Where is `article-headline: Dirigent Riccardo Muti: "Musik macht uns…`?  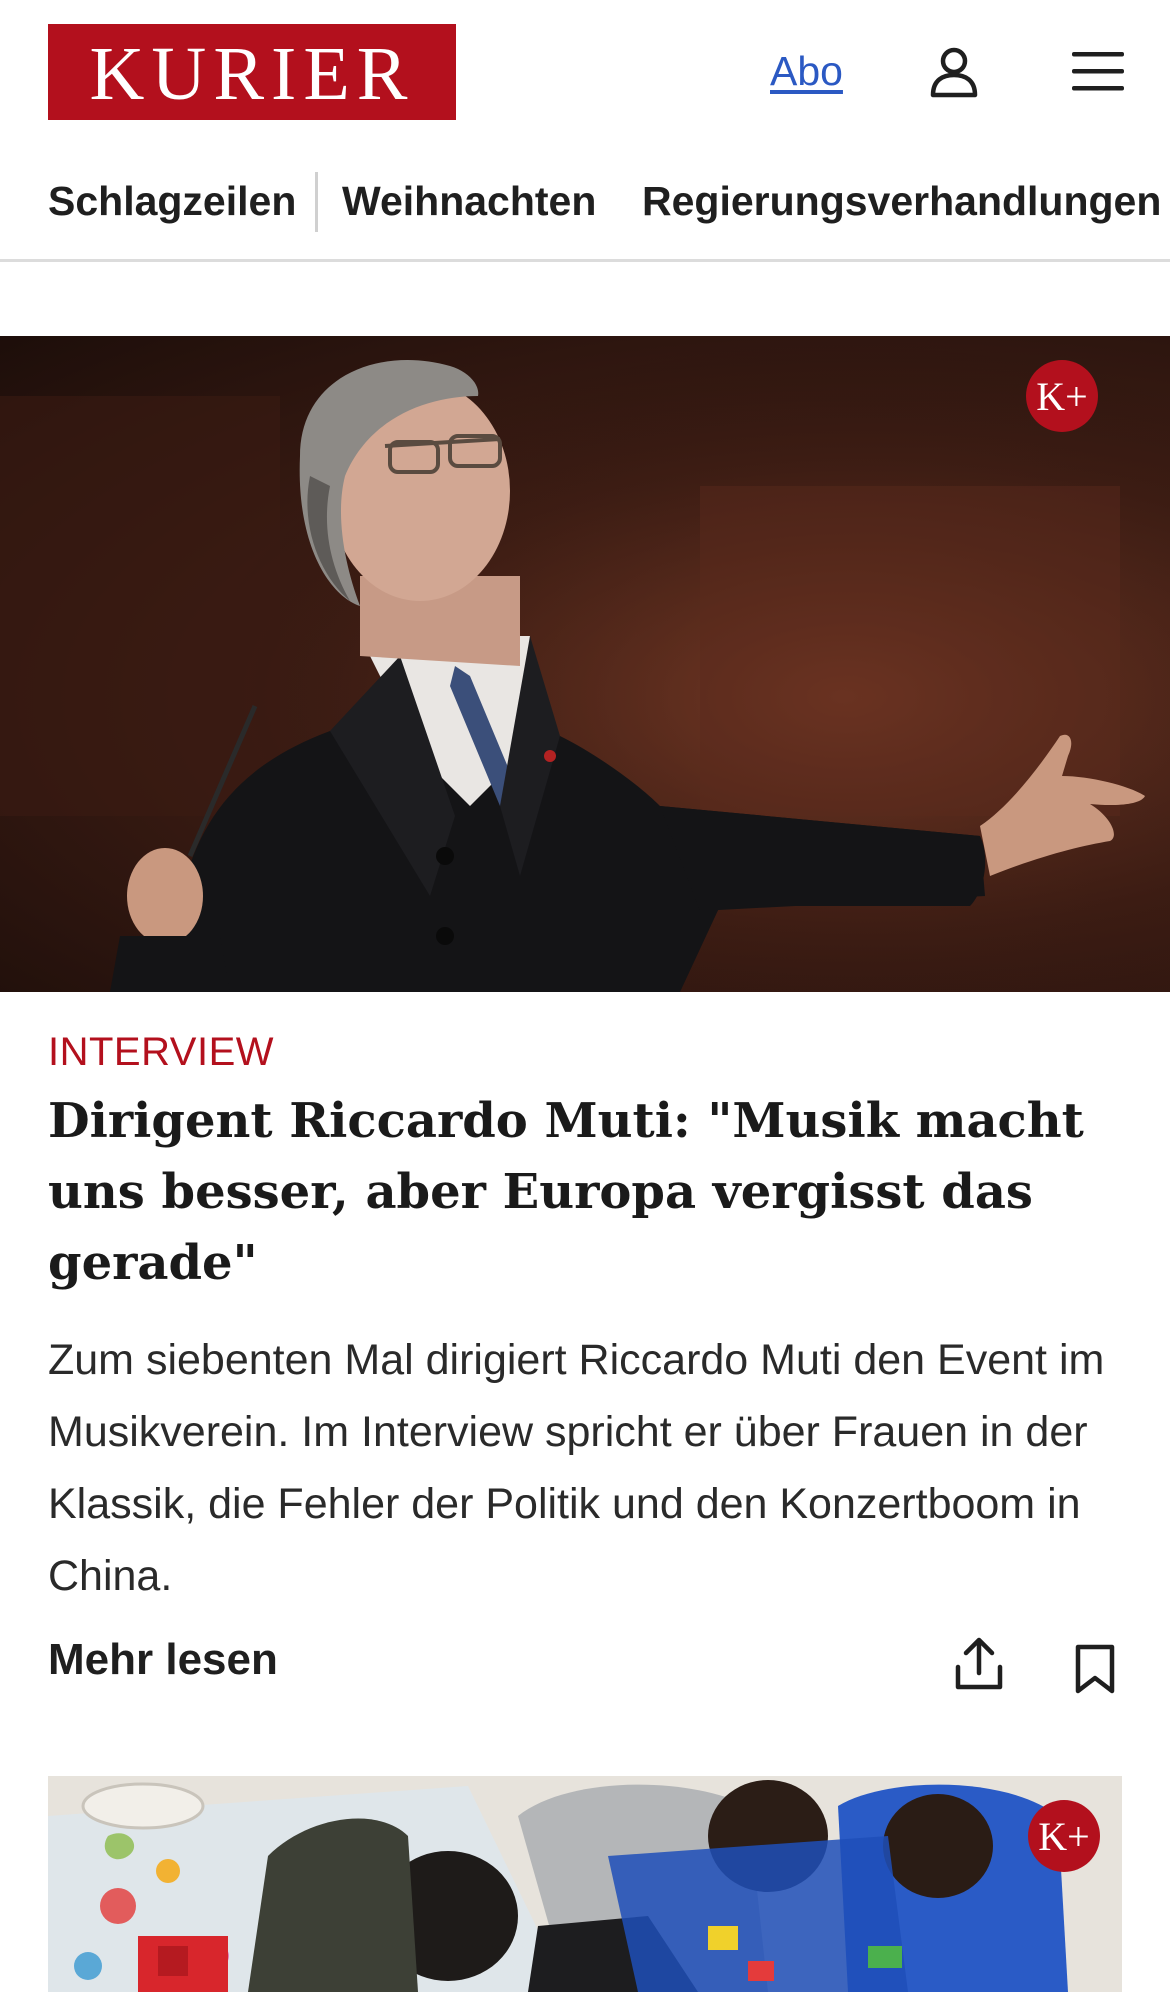
article-headline: Dirigent Riccardo Muti: "Musik macht uns… is located at coordinates (578, 1192).